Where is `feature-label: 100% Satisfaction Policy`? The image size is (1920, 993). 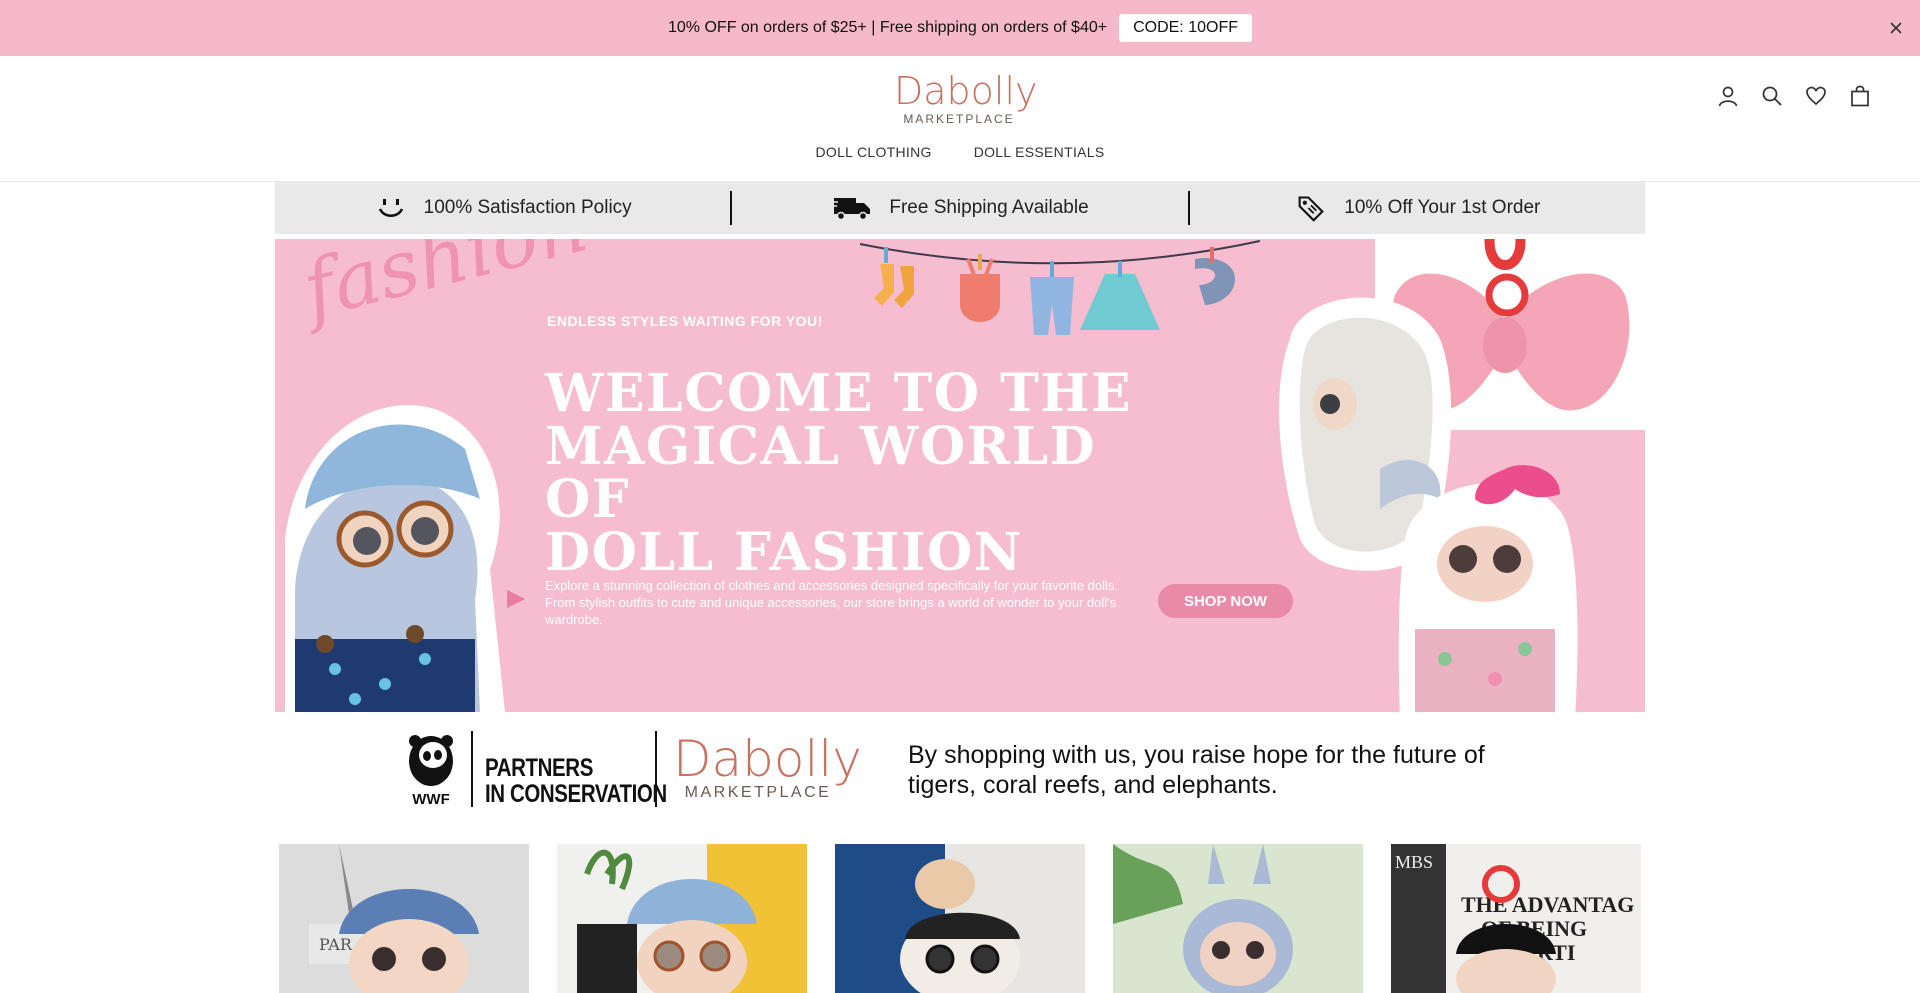
feature-label: 100% Satisfaction Policy is located at coordinates (527, 207).